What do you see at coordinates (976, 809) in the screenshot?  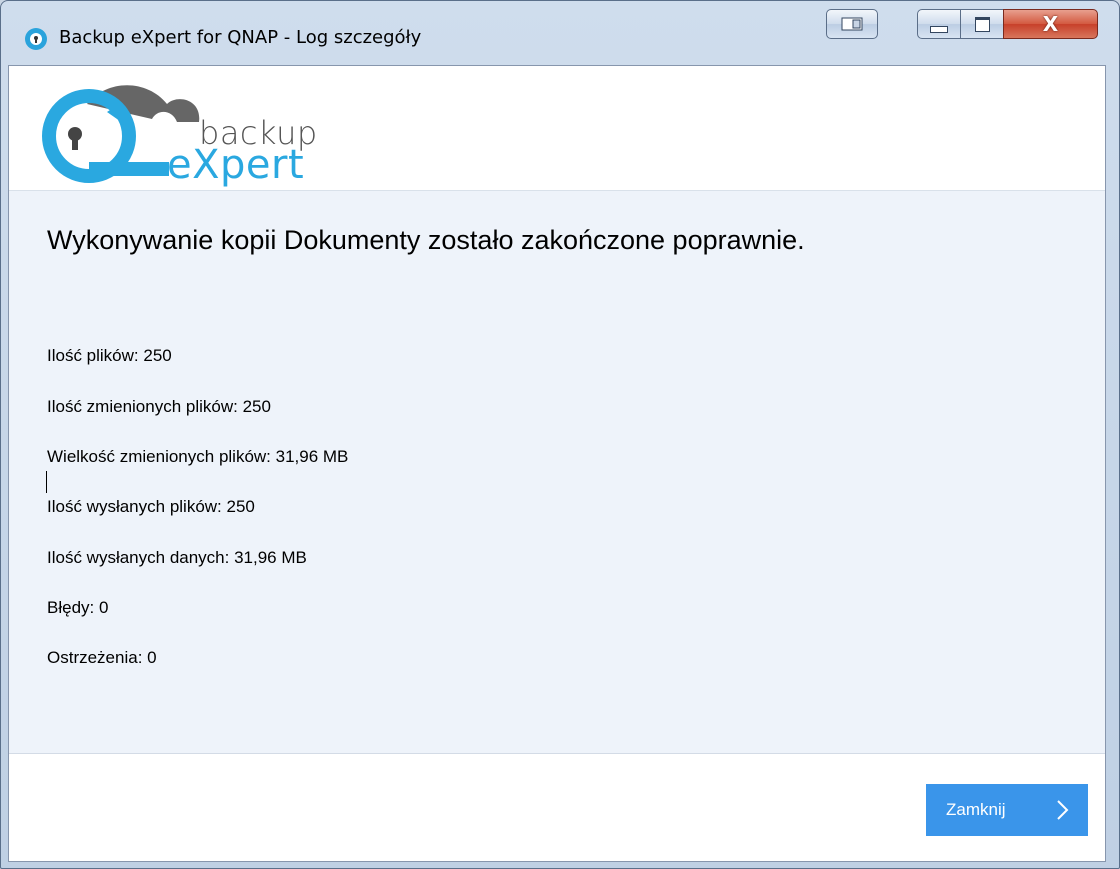 I see `close-button-label: Zamknij` at bounding box center [976, 809].